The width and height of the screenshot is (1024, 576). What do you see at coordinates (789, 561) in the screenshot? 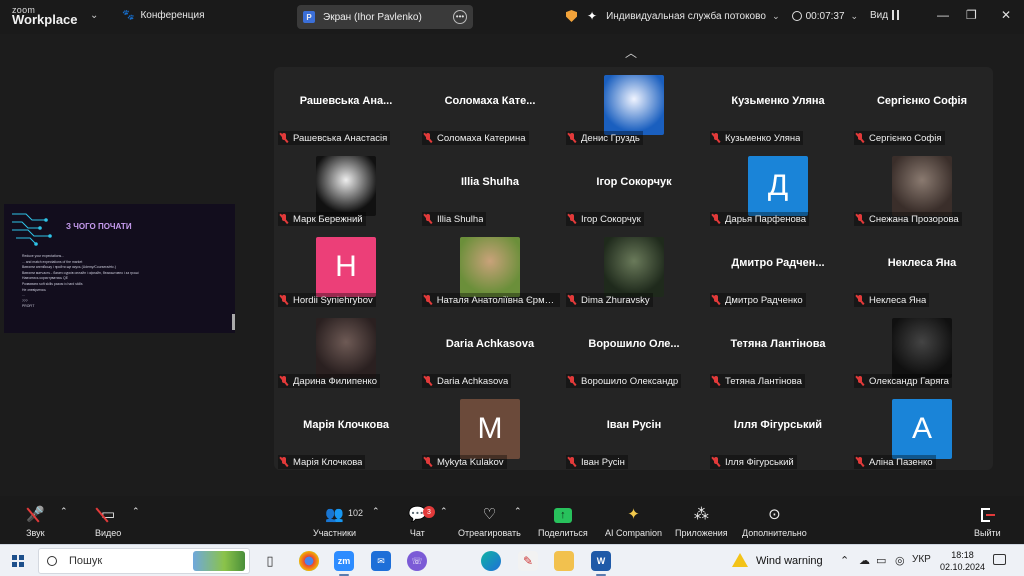
I see `weather-widget: Wind warning` at bounding box center [789, 561].